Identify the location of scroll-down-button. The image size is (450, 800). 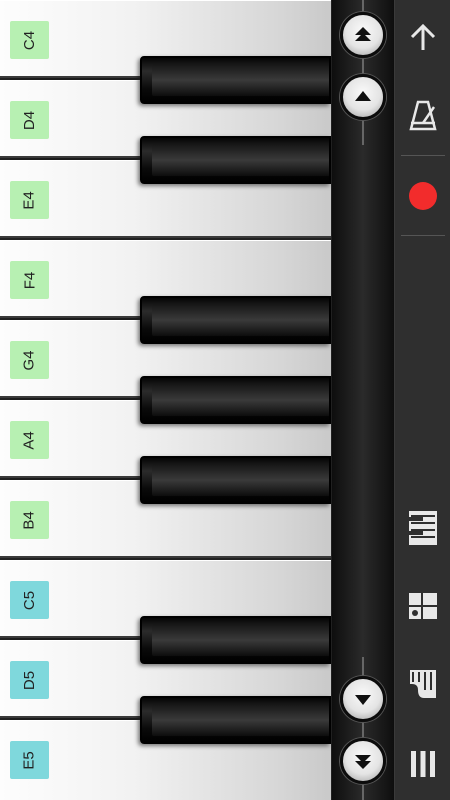
(363, 699).